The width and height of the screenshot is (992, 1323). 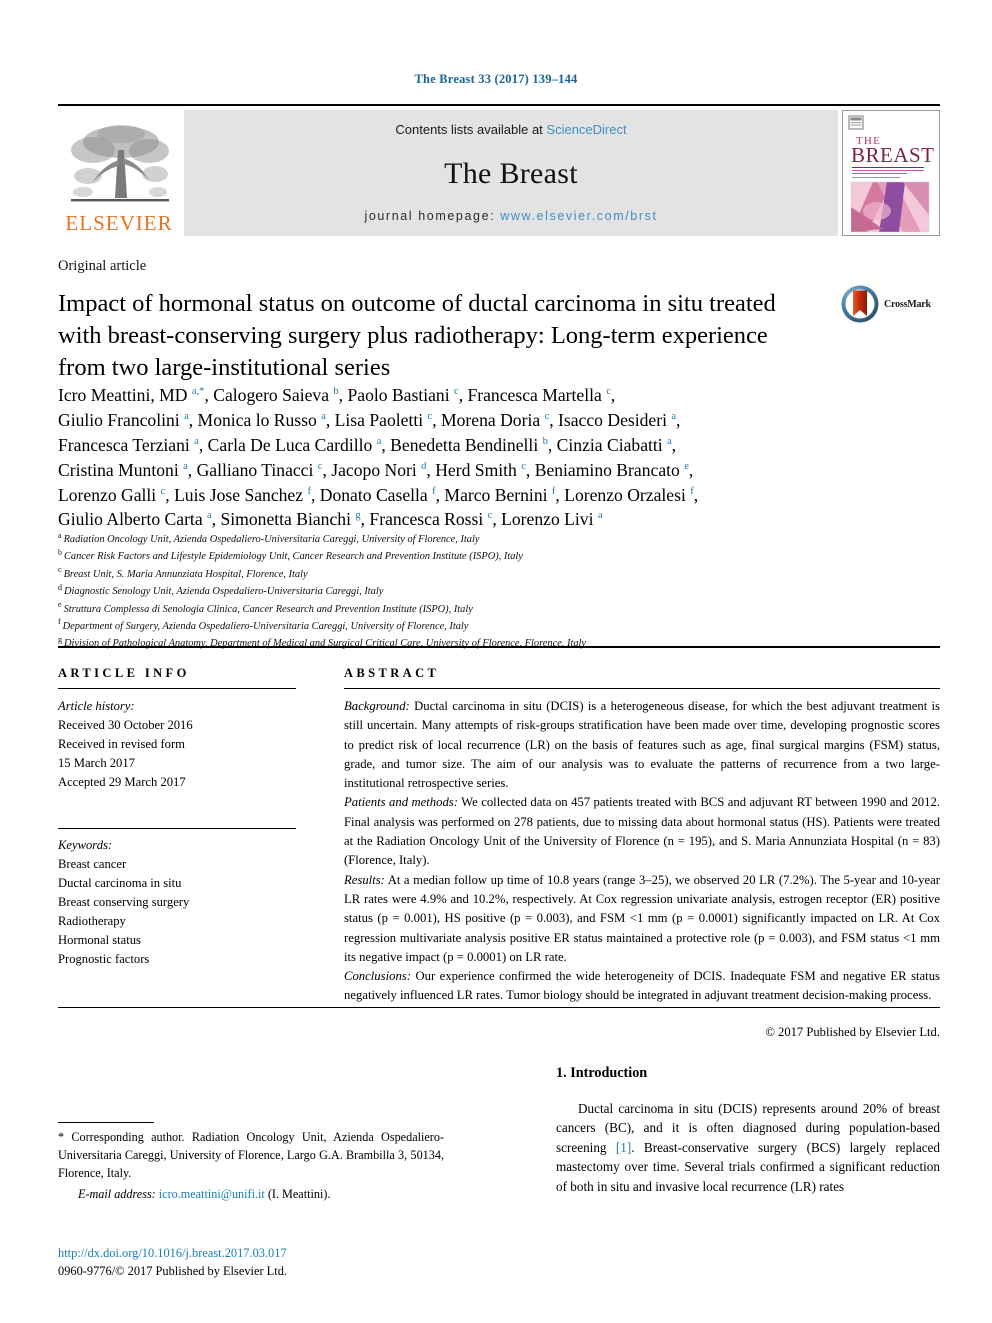 I want to click on homepage-prefix: journal homepage:, so click(x=432, y=216).